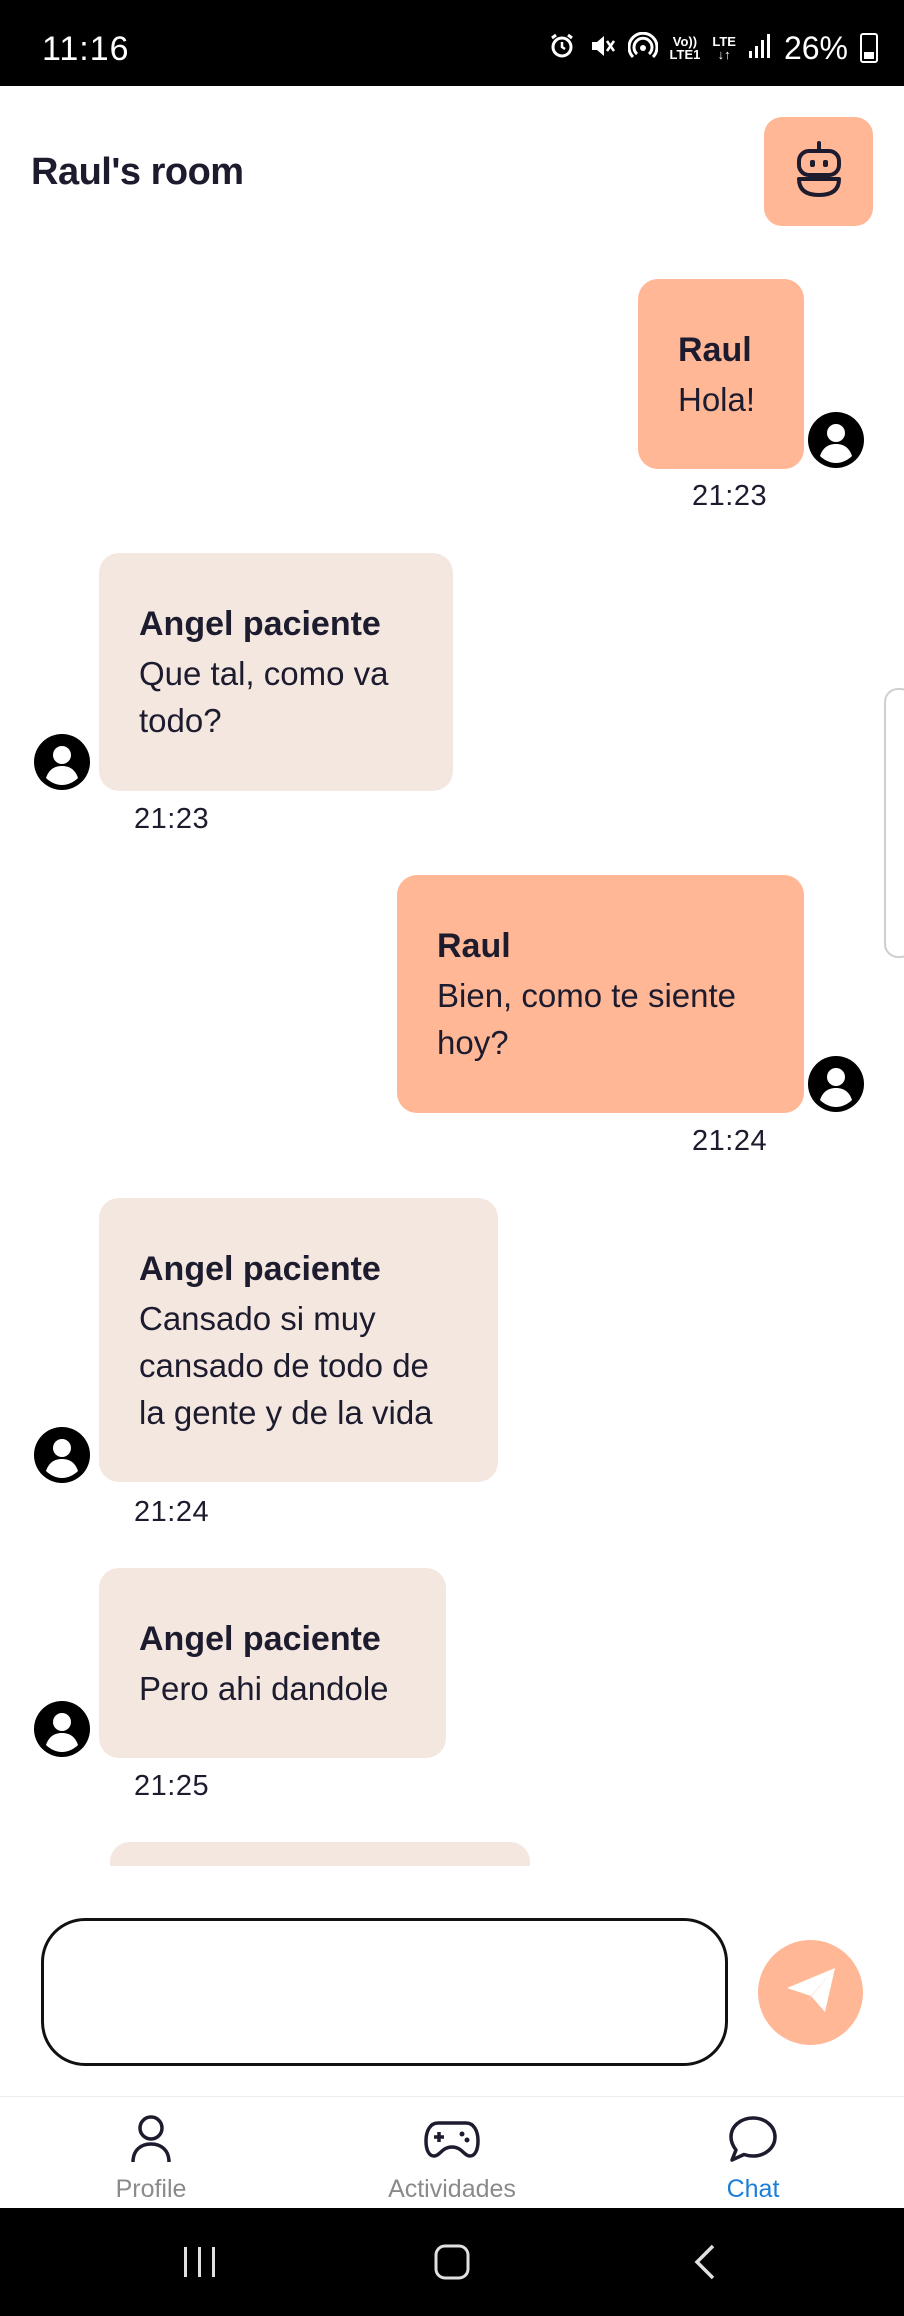 This screenshot has width=904, height=2316. What do you see at coordinates (452, 2139) in the screenshot?
I see `gamepad-icon` at bounding box center [452, 2139].